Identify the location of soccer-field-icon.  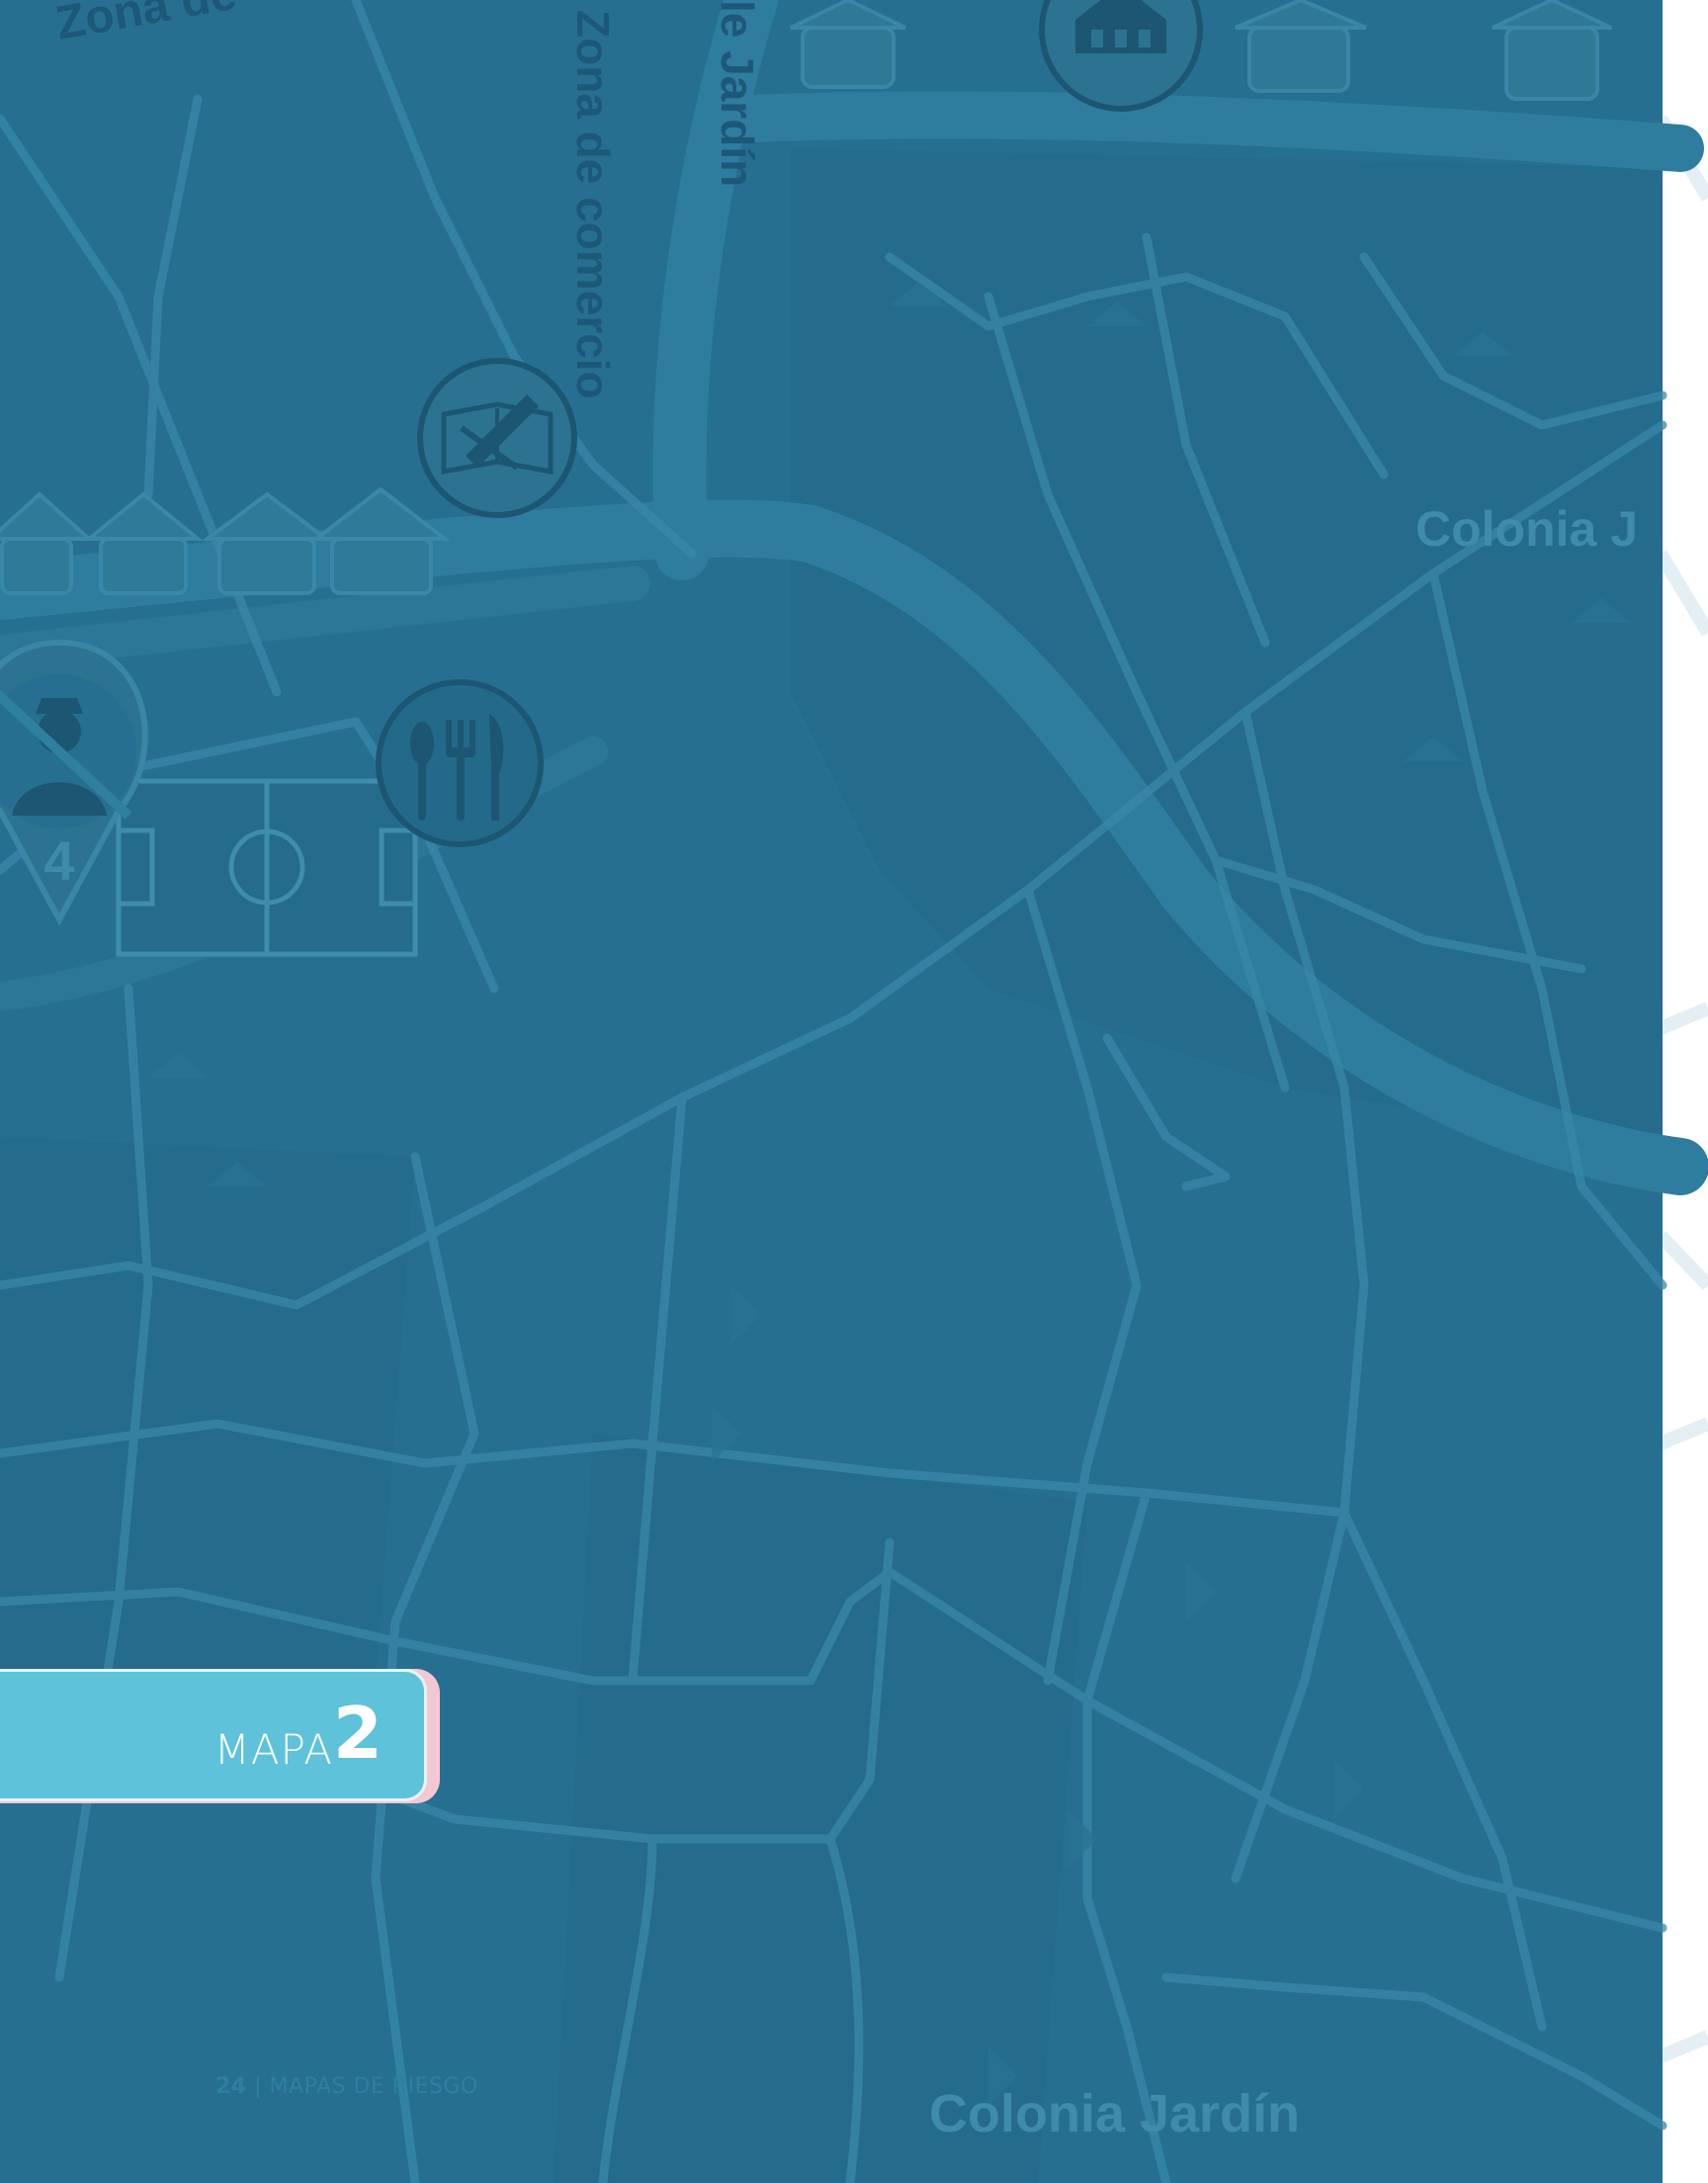
(267, 867).